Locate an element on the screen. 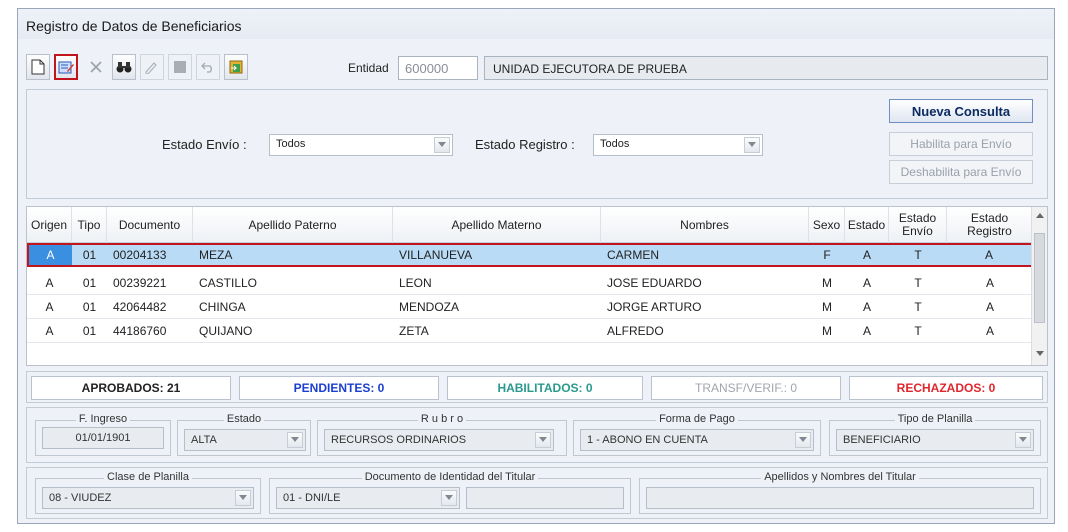  rubro-select: RECURSOS ORDINARIOS is located at coordinates (439, 440).